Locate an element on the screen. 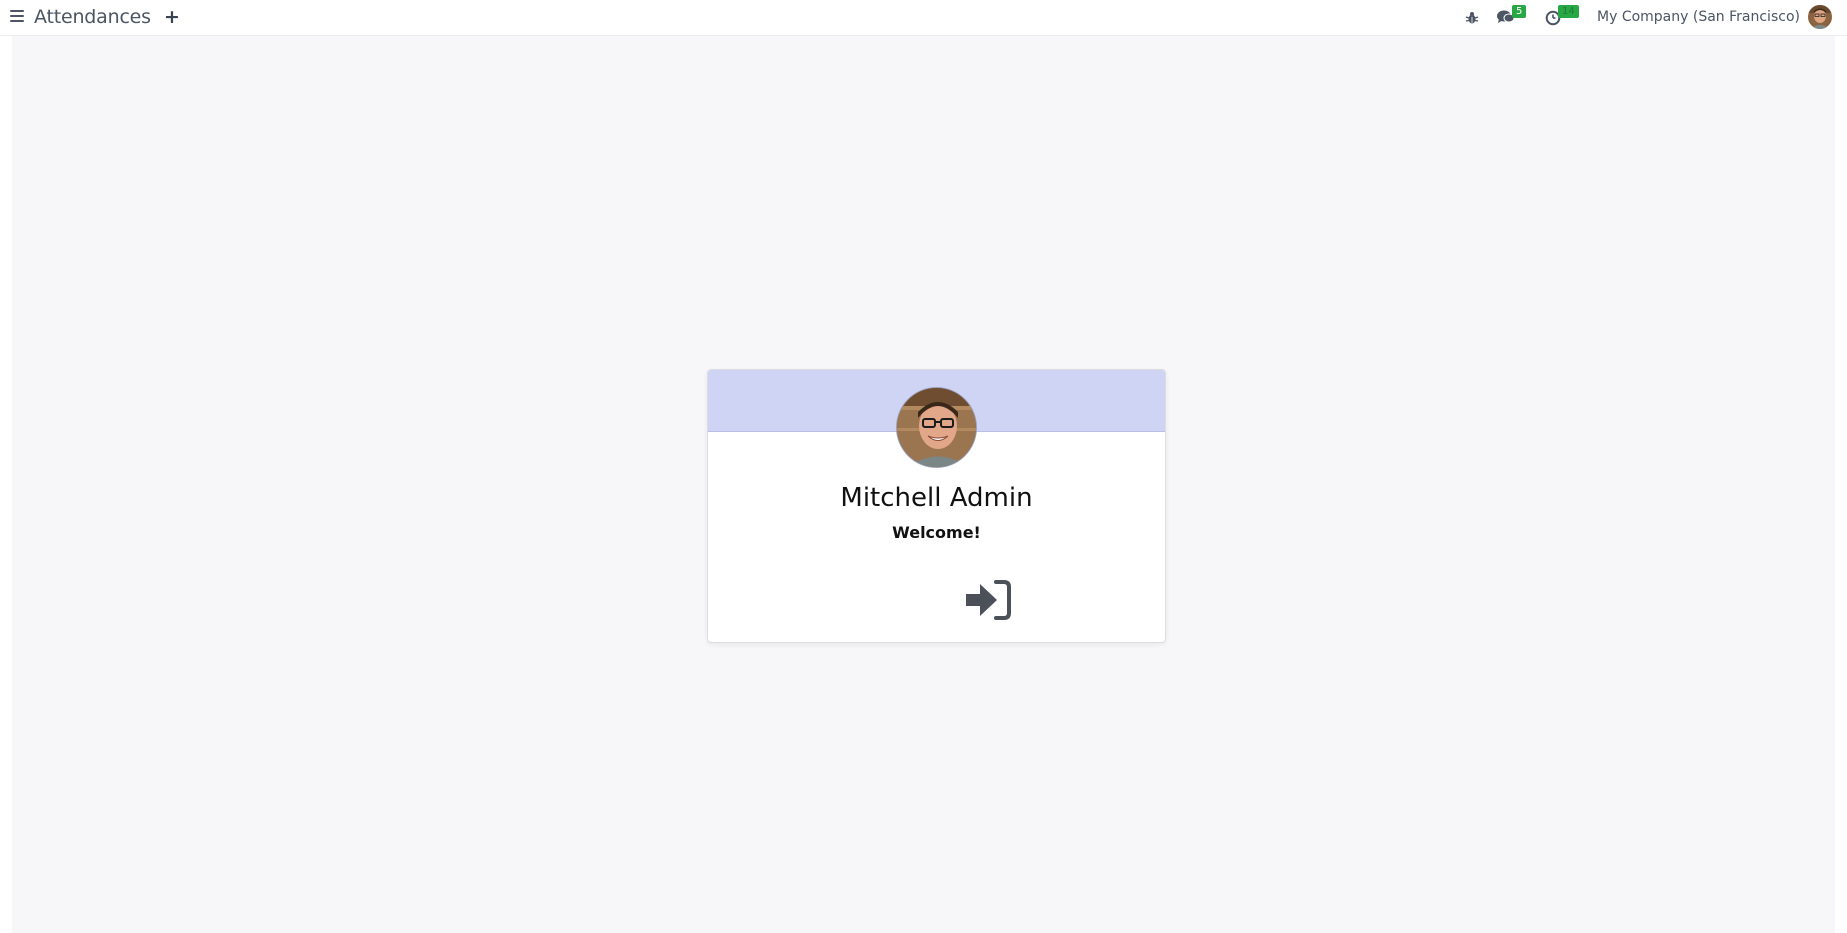  sign-in-icon is located at coordinates (988, 600).